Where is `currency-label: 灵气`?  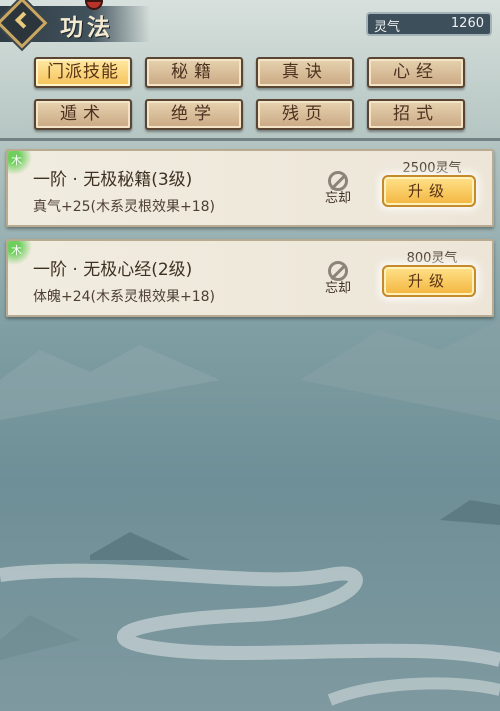
currency-label: 灵气 is located at coordinates (387, 27).